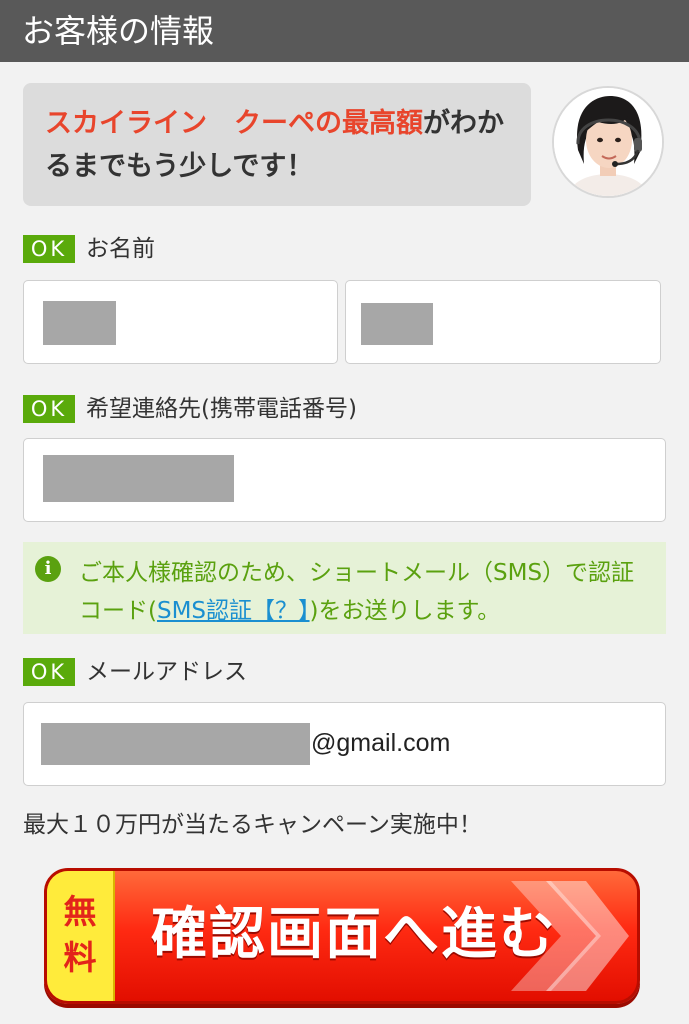  I want to click on name-label: お名前, so click(120, 249).